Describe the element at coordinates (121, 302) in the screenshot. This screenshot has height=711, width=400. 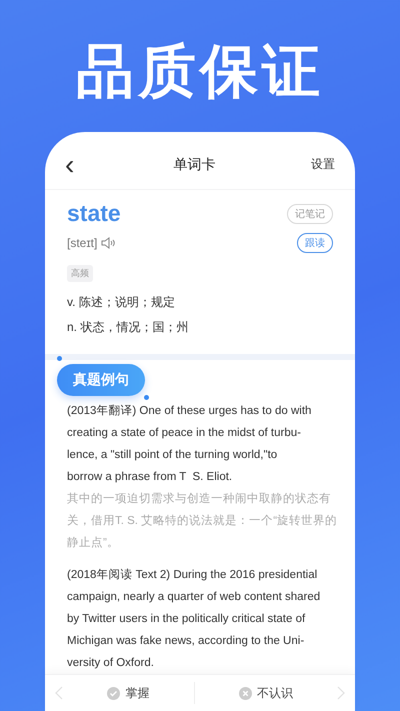
I see `definition: v. 陈述；说明；规定` at that location.